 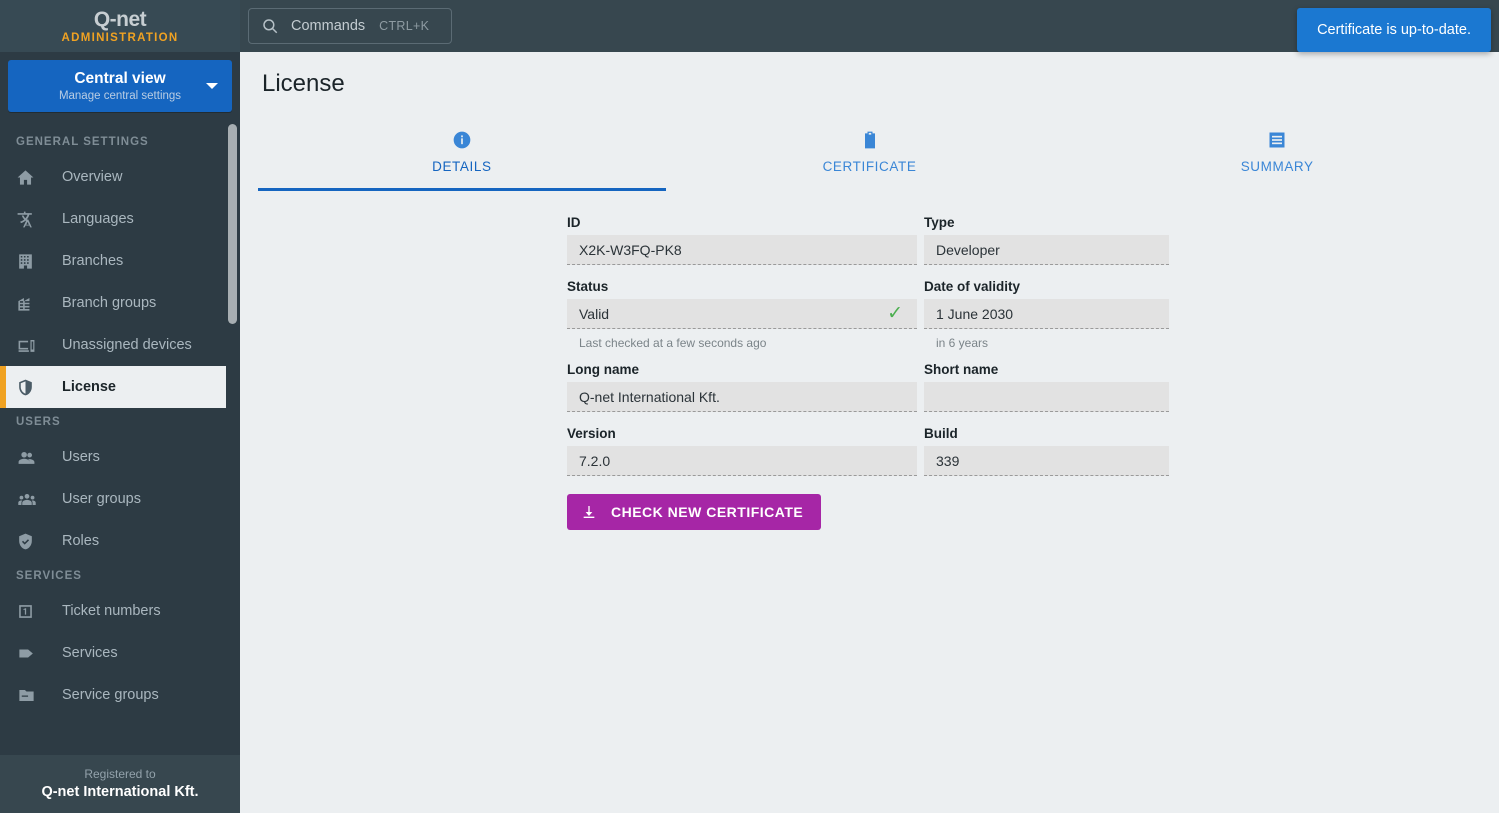 What do you see at coordinates (232, 437) in the screenshot?
I see `sidebar-scrollbar-track` at bounding box center [232, 437].